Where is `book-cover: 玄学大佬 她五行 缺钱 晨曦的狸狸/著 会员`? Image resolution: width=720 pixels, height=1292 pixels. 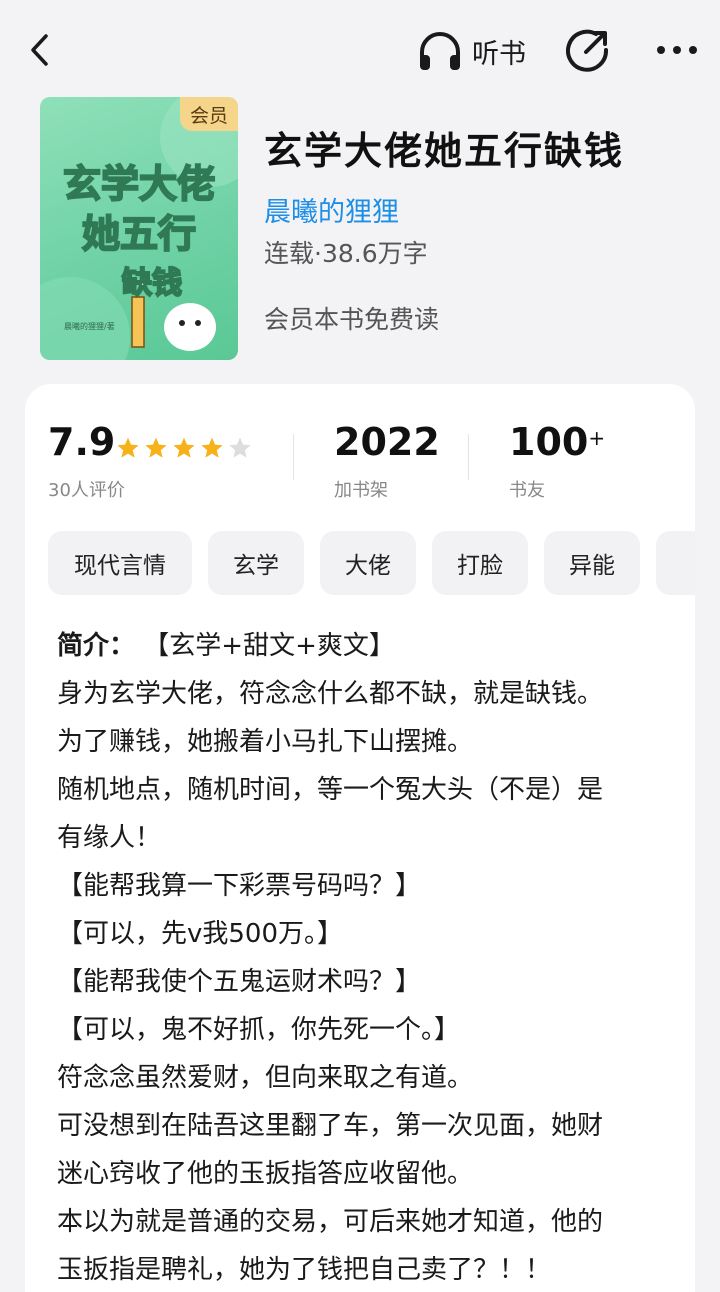 book-cover: 玄学大佬 她五行 缺钱 晨曦的狸狸/著 会员 is located at coordinates (139, 228).